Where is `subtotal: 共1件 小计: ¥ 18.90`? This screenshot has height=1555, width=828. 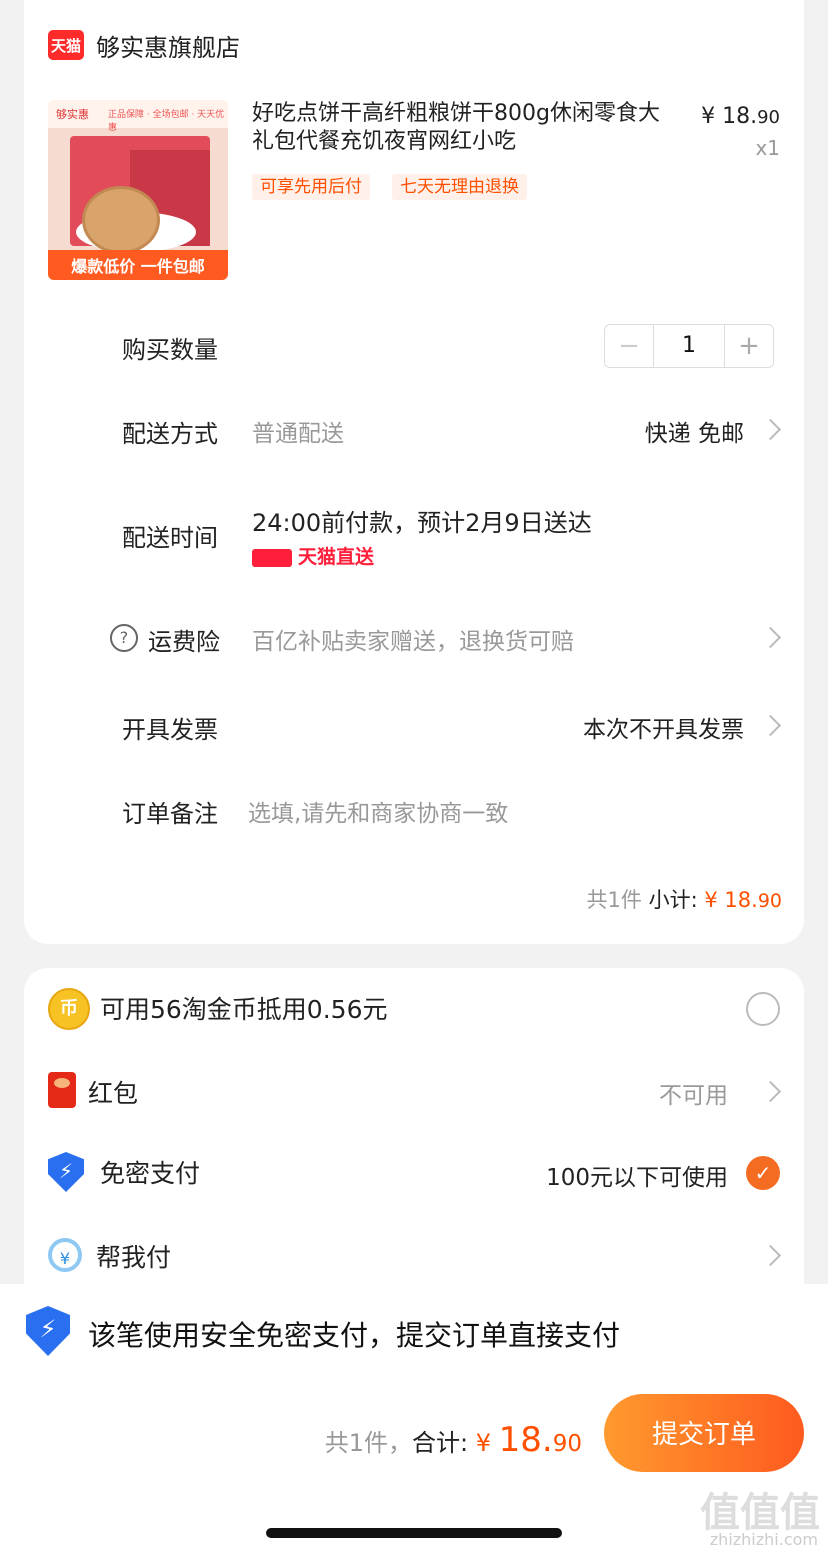 subtotal: 共1件 小计: ¥ 18.90 is located at coordinates (684, 900).